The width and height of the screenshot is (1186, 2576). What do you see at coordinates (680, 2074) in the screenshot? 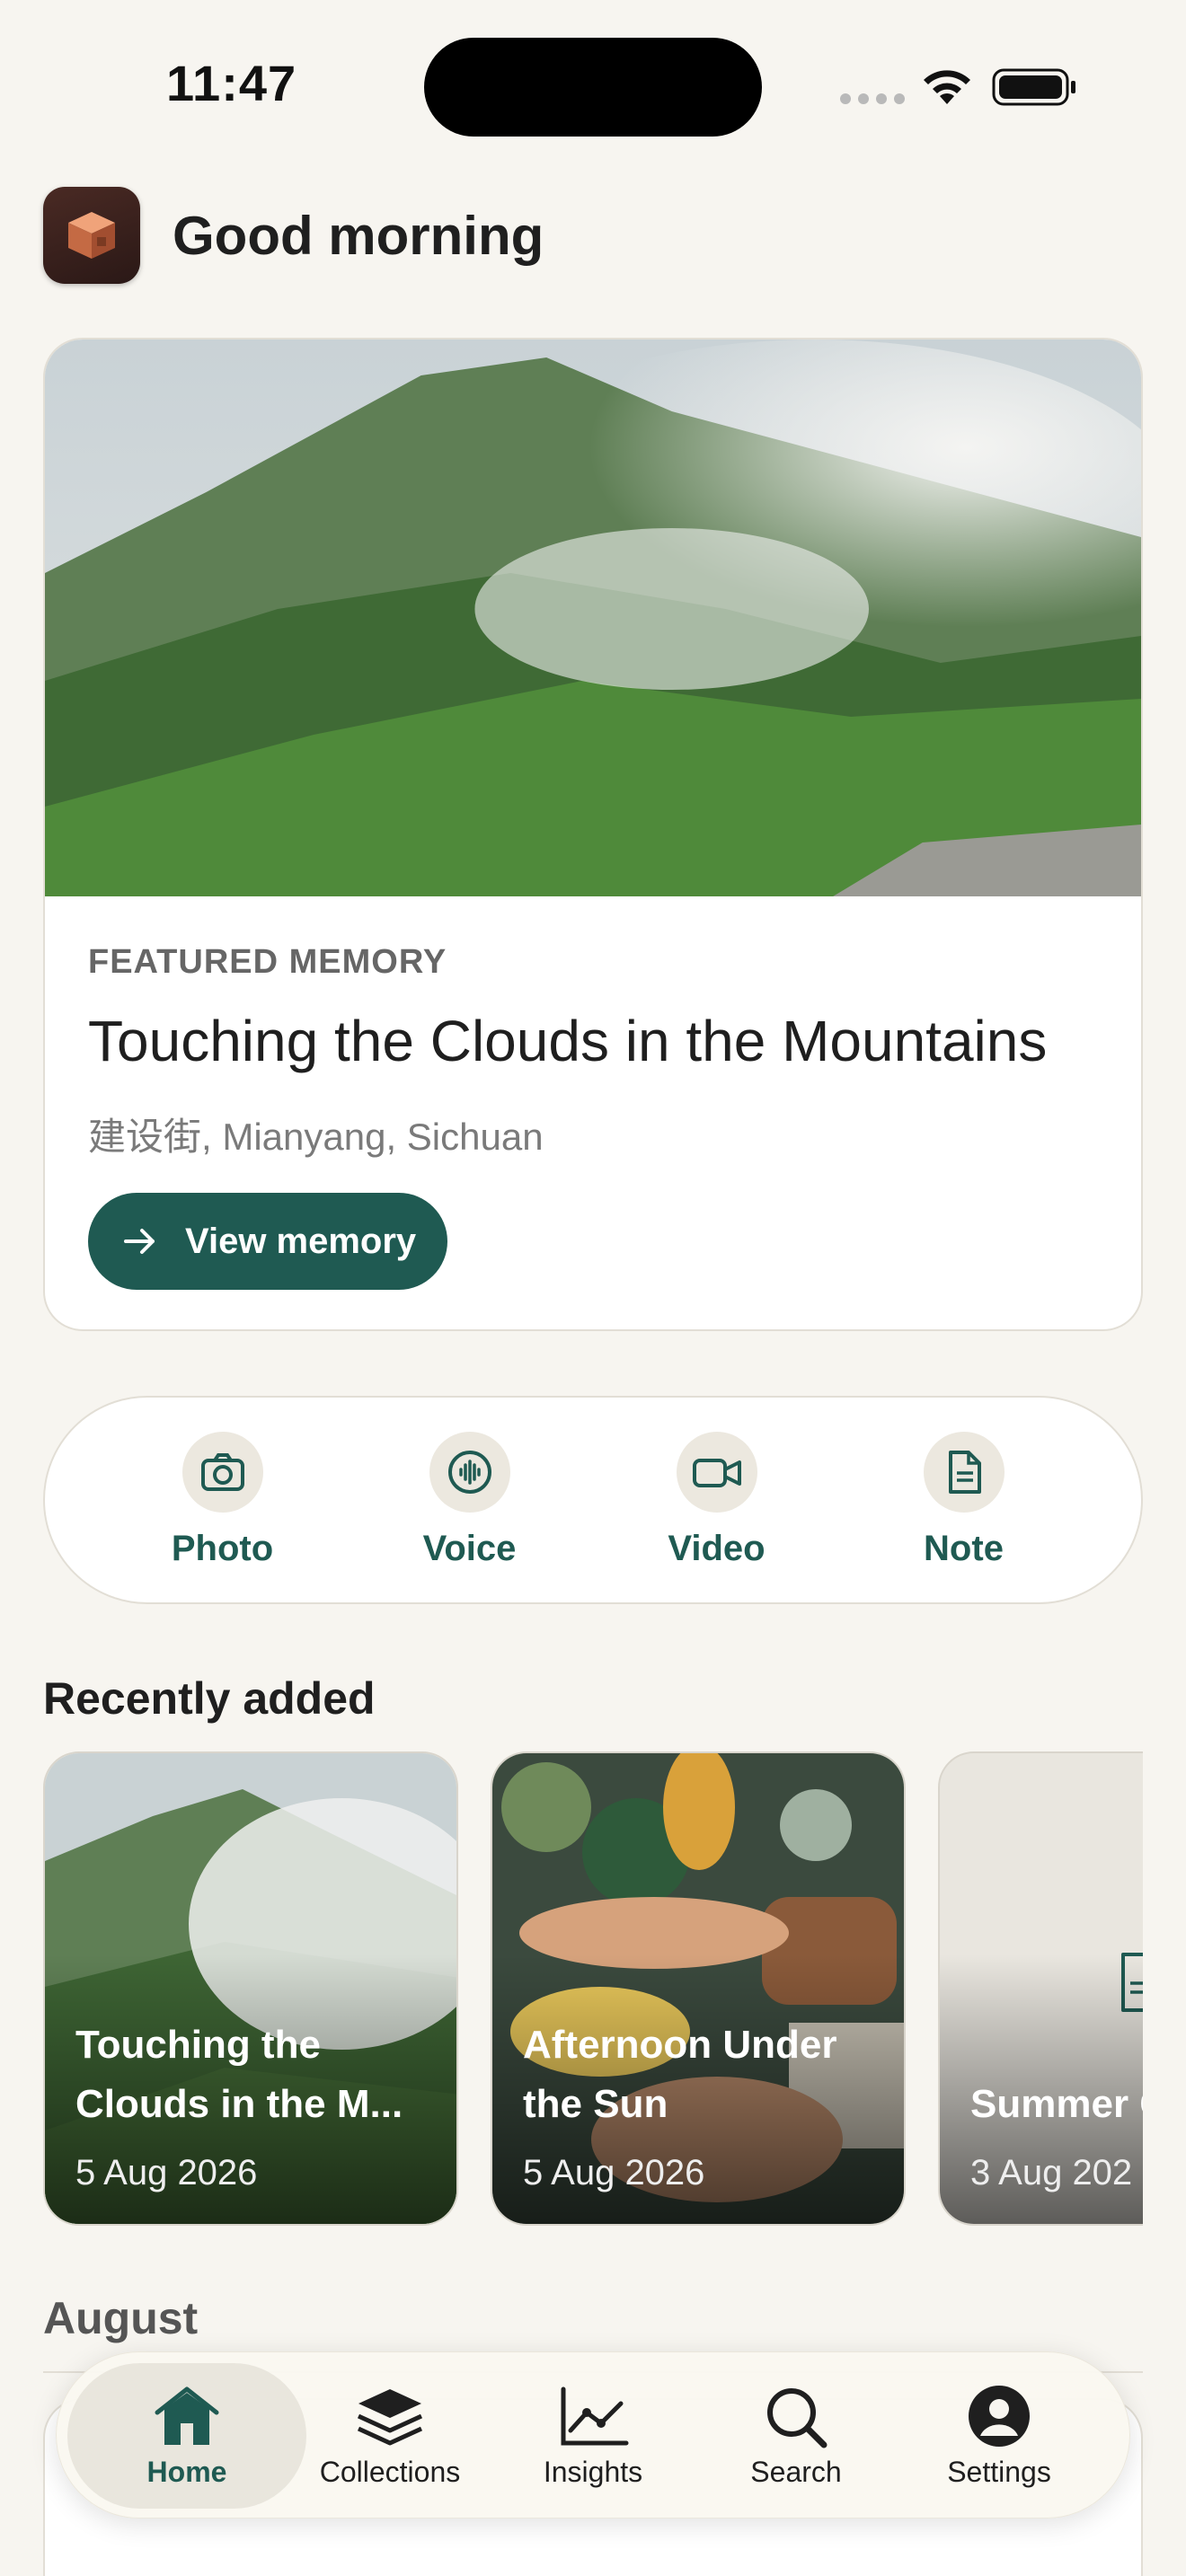
I see `recent-memory-title: Afternoon Under the Sun` at bounding box center [680, 2074].